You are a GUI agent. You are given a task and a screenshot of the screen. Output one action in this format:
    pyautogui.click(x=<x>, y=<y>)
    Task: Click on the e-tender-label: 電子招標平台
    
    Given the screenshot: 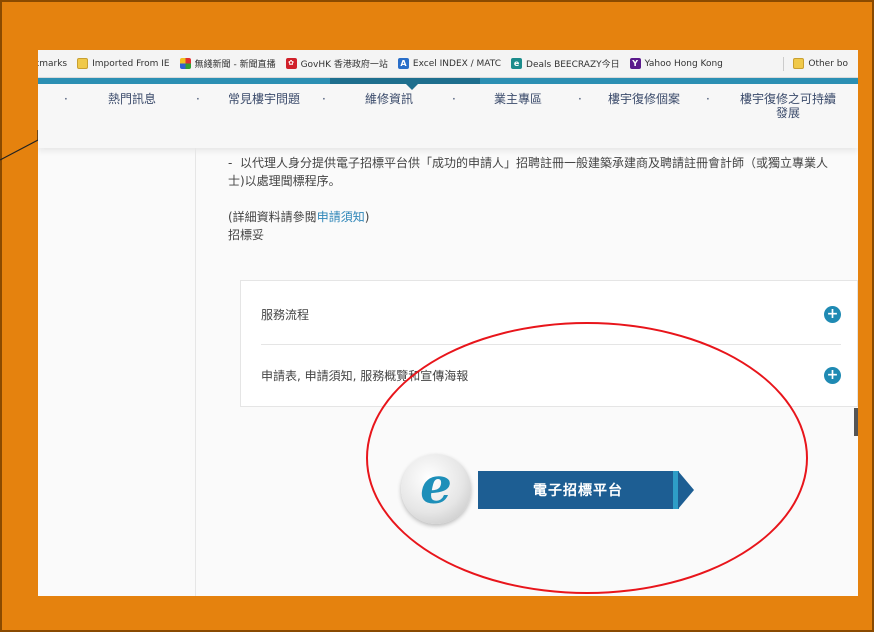 What is the action you would take?
    pyautogui.click(x=578, y=491)
    